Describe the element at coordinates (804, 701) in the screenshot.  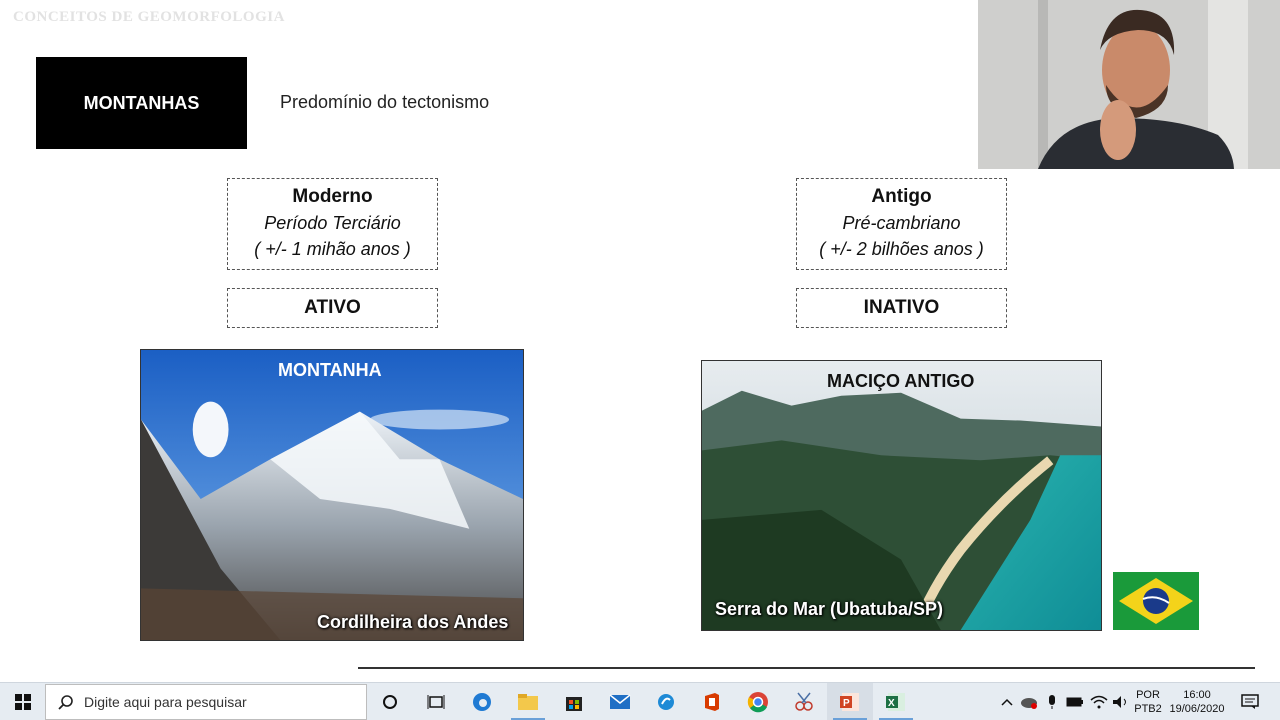
I see `snipping-icon` at that location.